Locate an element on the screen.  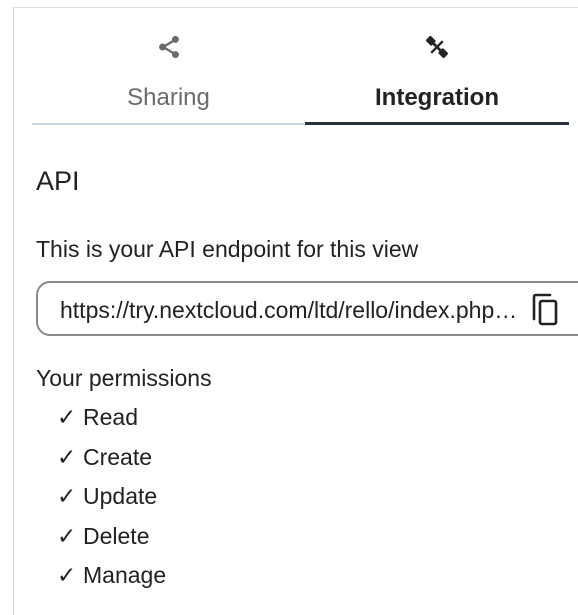
permission-label: Read is located at coordinates (110, 417).